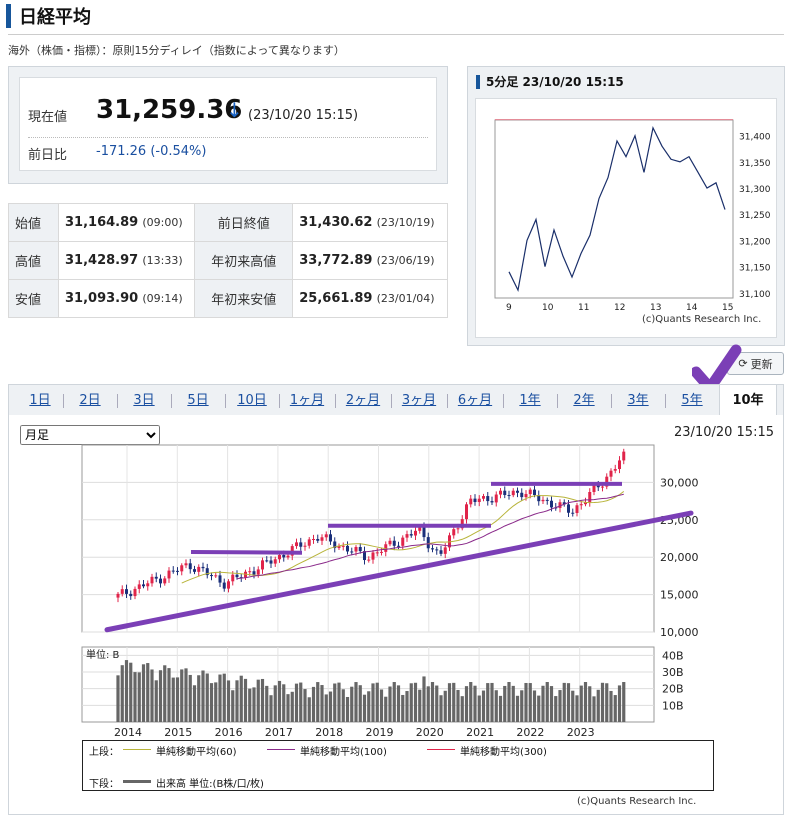 This screenshot has width=792, height=815. I want to click on plot-area, so click(614, 209).